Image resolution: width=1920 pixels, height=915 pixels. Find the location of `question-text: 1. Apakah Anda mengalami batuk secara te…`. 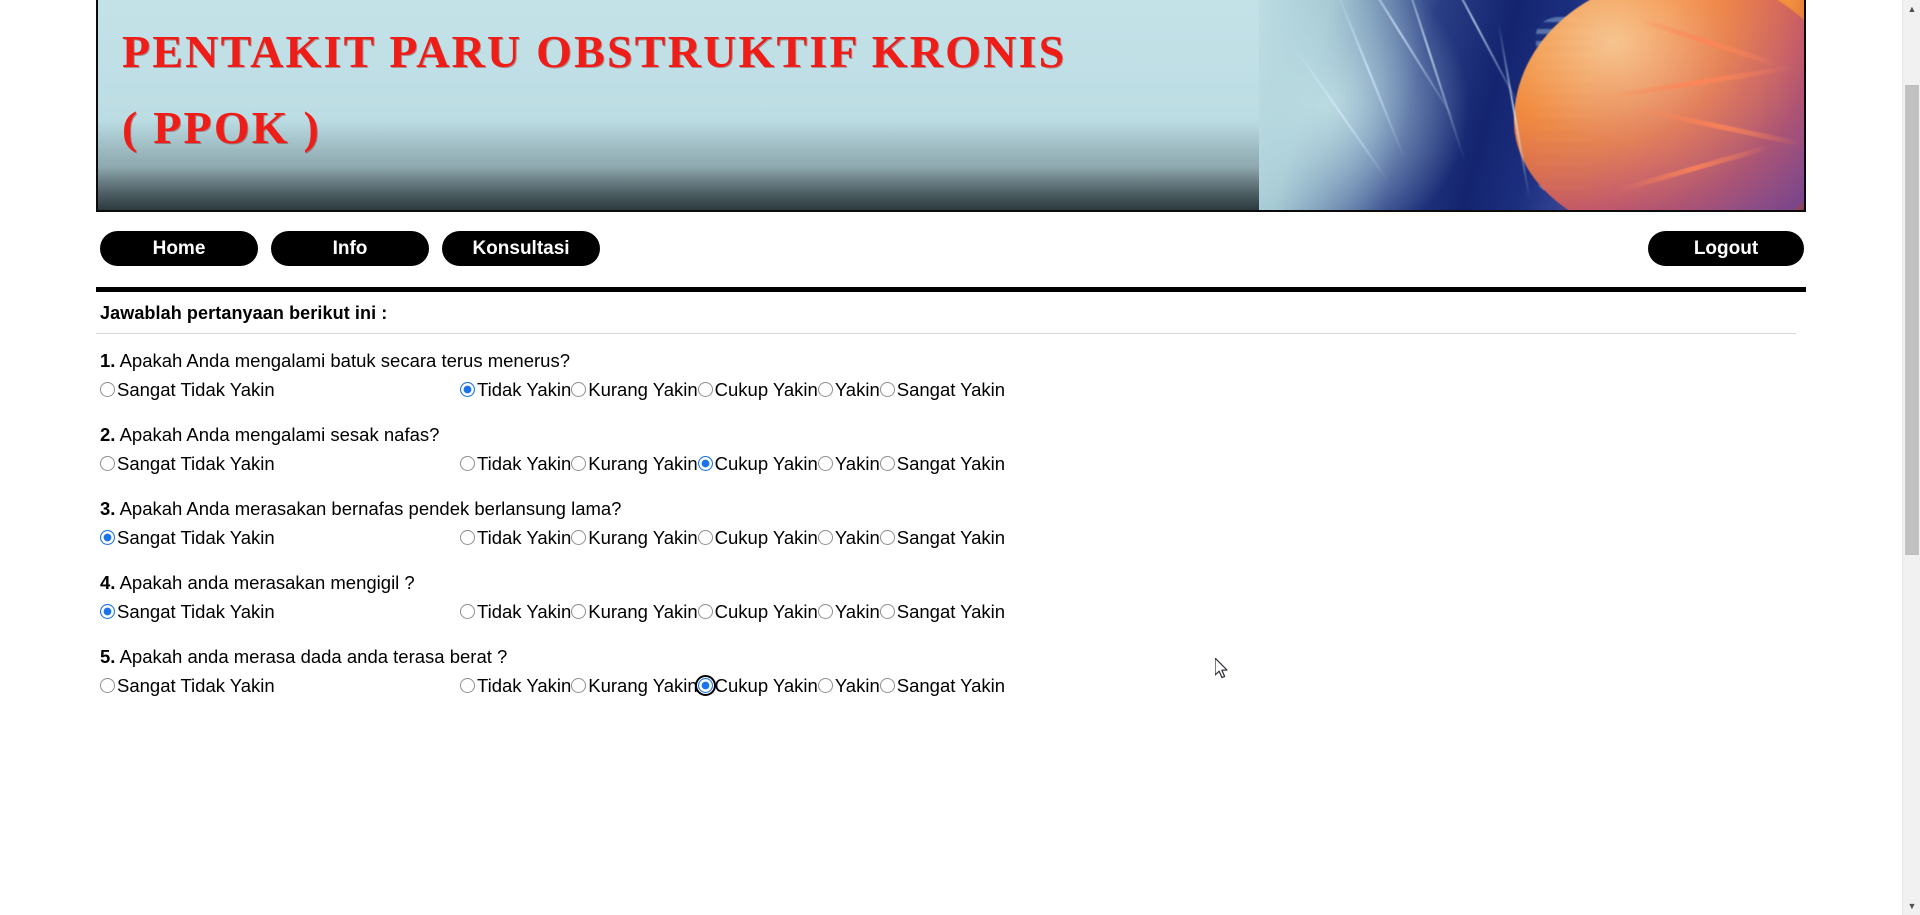

question-text: 1. Apakah Anda mengalami batuk secara te… is located at coordinates (953, 361).